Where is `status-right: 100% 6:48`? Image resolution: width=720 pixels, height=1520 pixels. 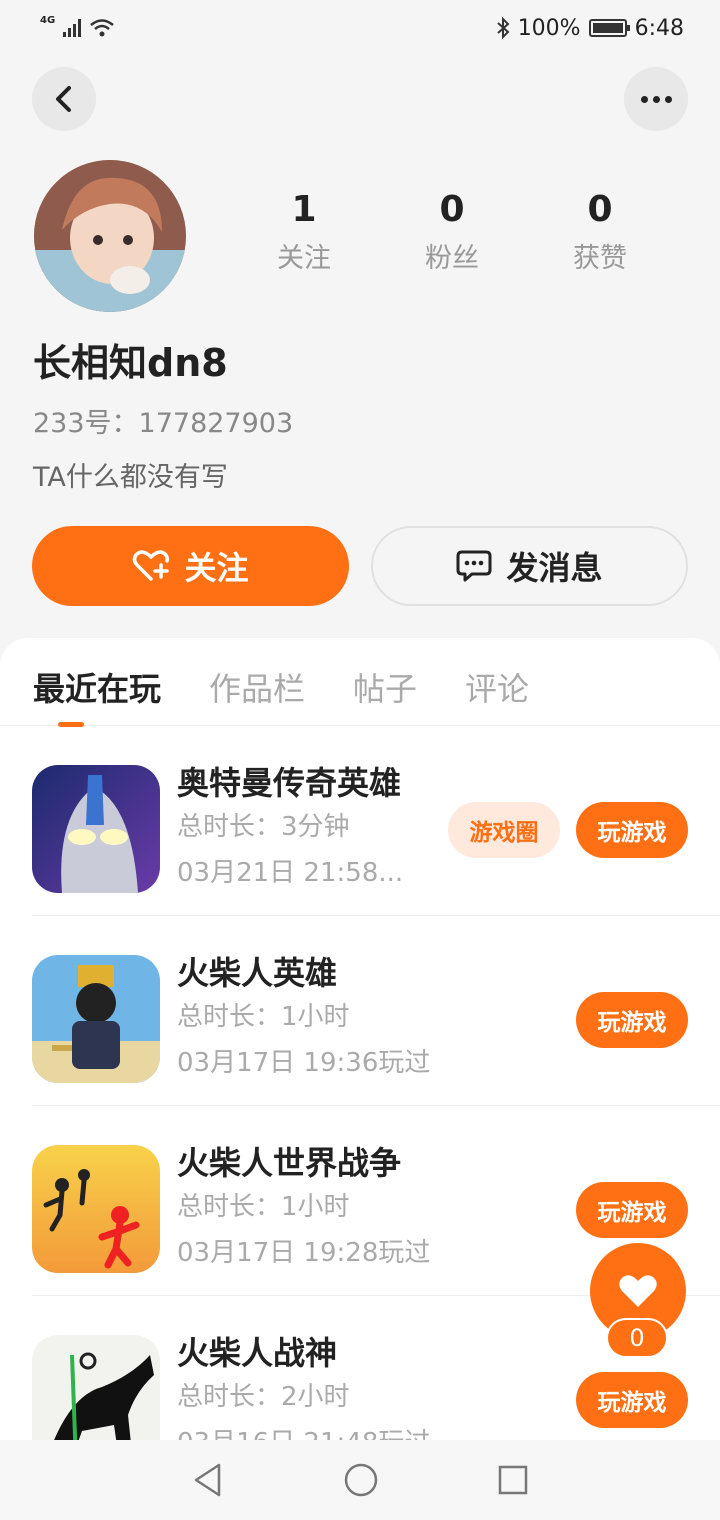
status-right: 100% 6:48 is located at coordinates (590, 28).